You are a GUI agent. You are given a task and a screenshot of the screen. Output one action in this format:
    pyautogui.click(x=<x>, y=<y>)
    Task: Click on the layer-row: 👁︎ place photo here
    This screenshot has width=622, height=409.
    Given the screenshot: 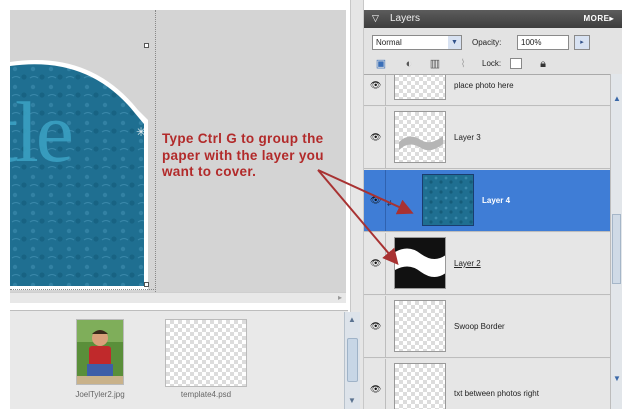 What is the action you would take?
    pyautogui.click(x=487, y=90)
    